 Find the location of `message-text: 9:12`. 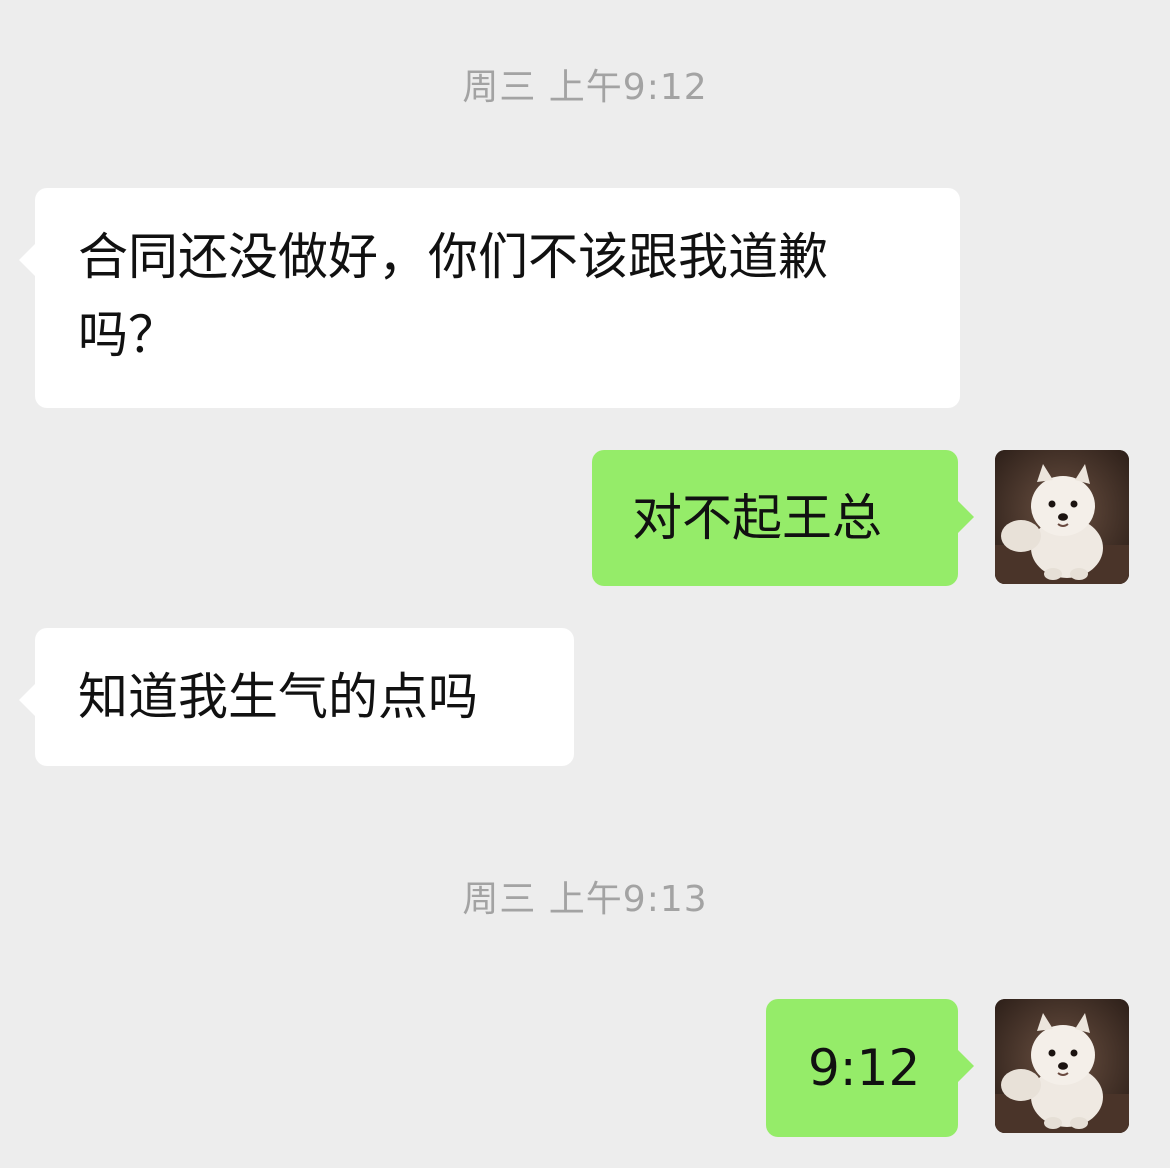

message-text: 9:12 is located at coordinates (864, 1068).